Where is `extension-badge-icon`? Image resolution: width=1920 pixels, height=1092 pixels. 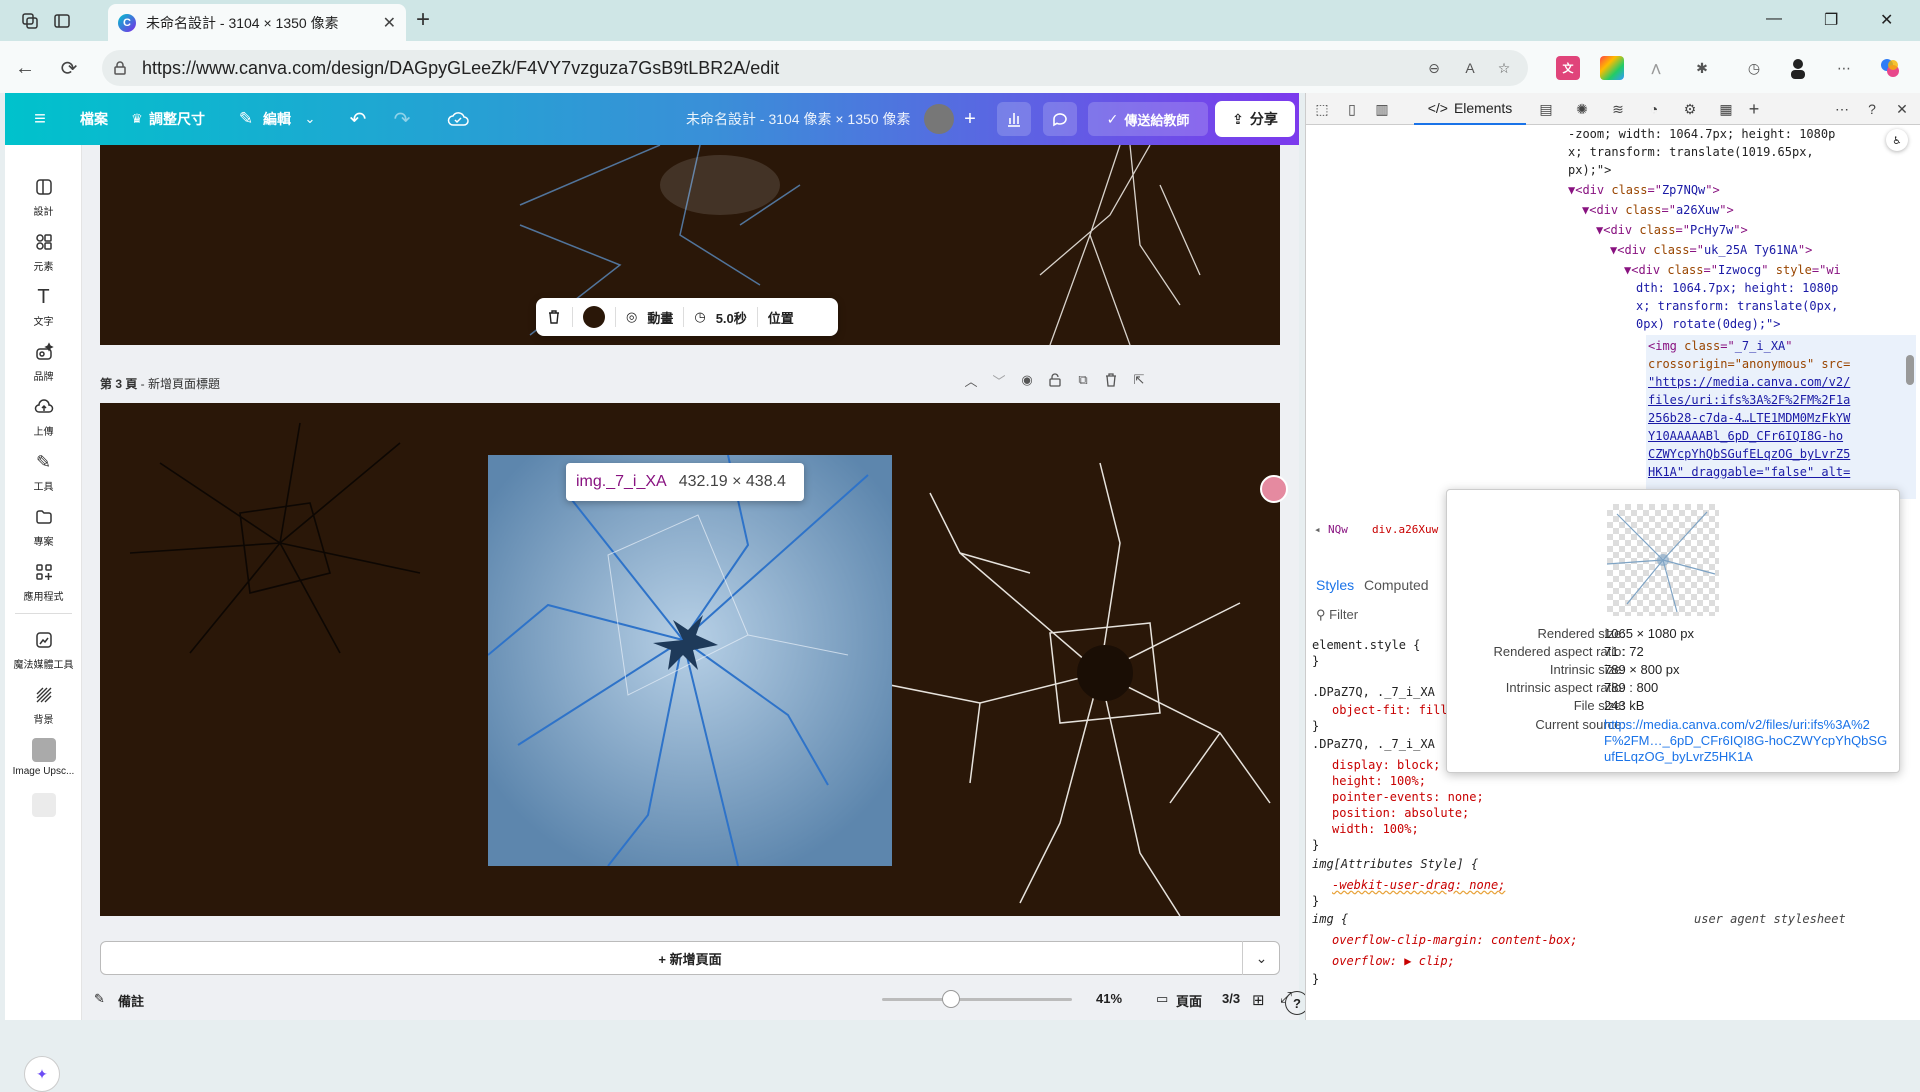
extension-badge-icon is located at coordinates (1274, 489).